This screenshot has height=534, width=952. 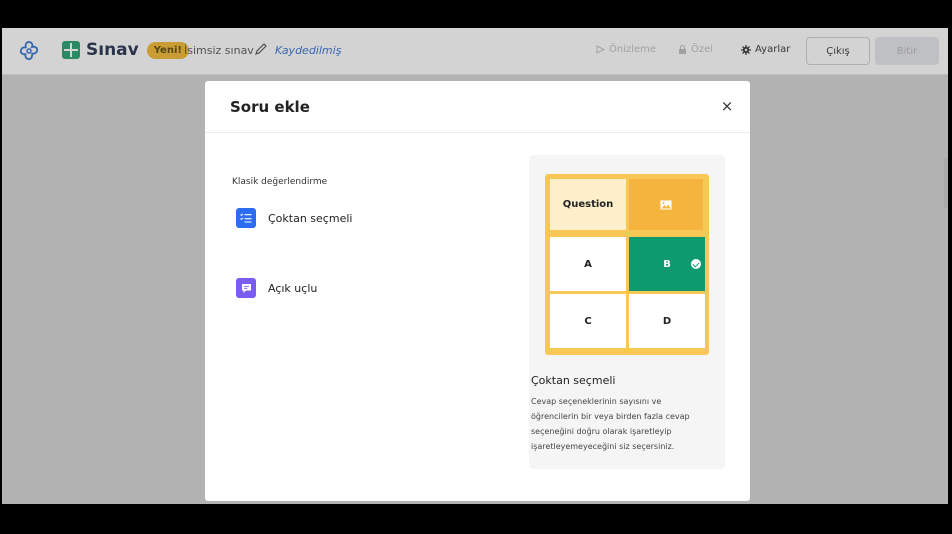 I want to click on speech-bubble-icon, so click(x=246, y=288).